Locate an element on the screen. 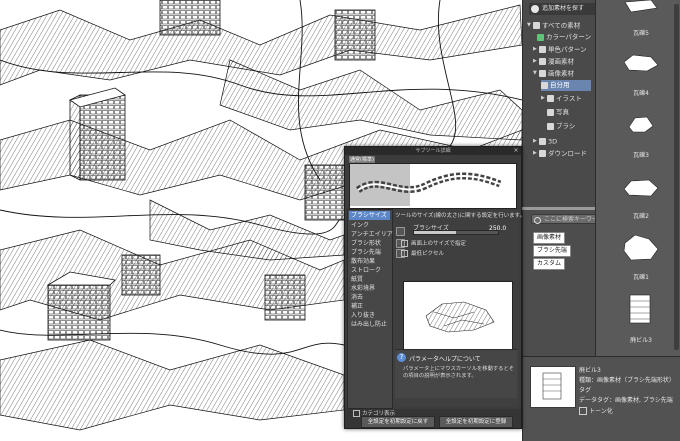 The height and width of the screenshot is (441, 680). thumbnail-label: 廃ビル3 is located at coordinates (641, 340).